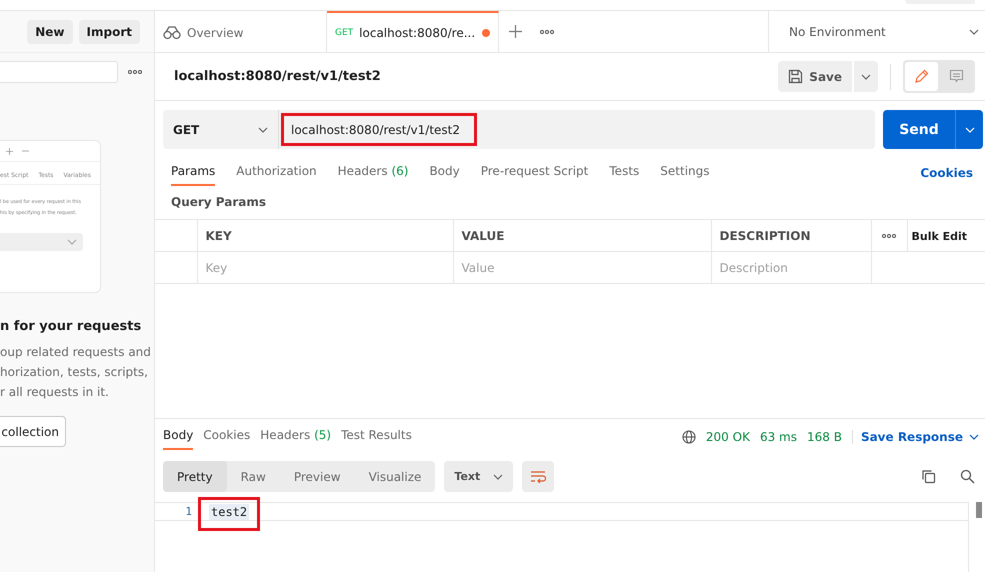 The image size is (985, 572). Describe the element at coordinates (9, 151) in the screenshot. I see `plus-icon` at that location.